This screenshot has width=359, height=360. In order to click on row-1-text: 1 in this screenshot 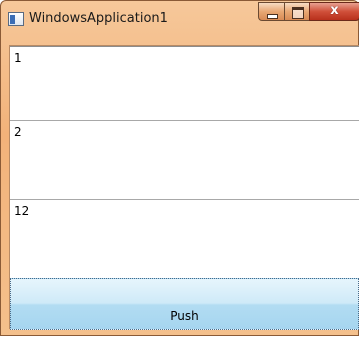, I will do `click(18, 58)`.